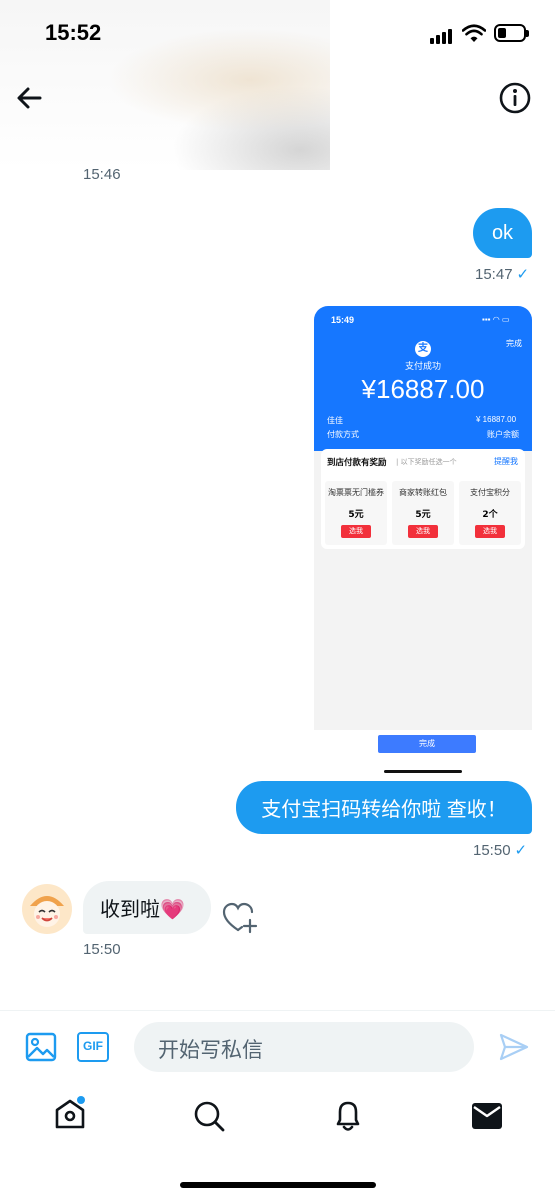  Describe the element at coordinates (102, 174) in the screenshot. I see `message-timestamp: 15:46` at that location.